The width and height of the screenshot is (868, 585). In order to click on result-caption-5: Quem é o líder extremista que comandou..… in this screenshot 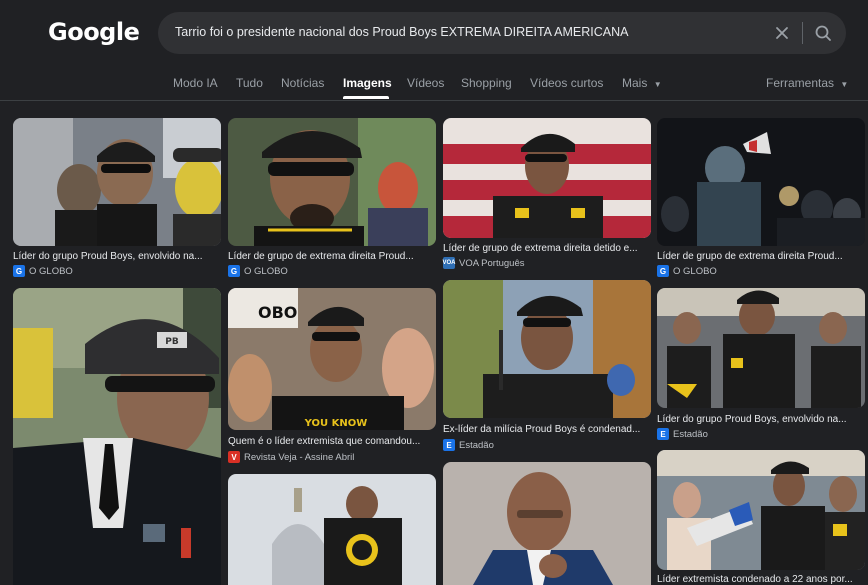, I will do `click(332, 441)`.